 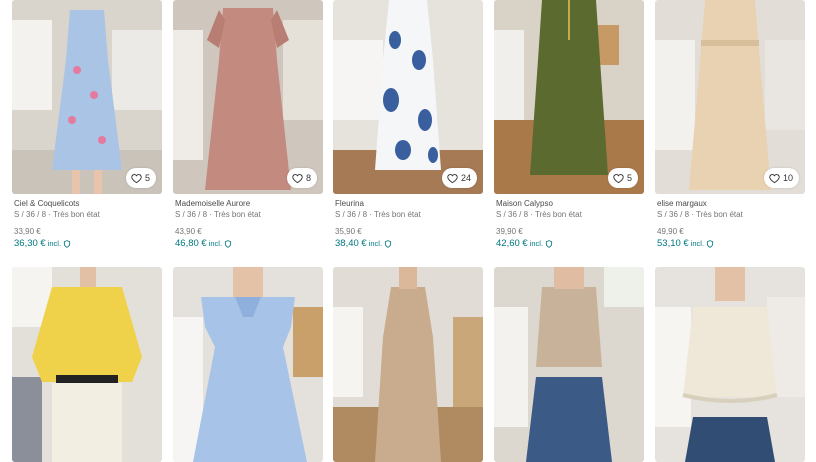 I want to click on item-brand: Ciel & Coquelicots, so click(x=87, y=203).